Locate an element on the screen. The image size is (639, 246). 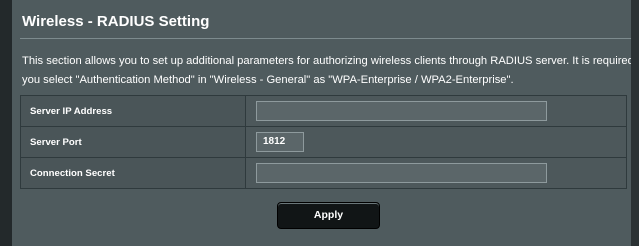
title-divider is located at coordinates (325, 38).